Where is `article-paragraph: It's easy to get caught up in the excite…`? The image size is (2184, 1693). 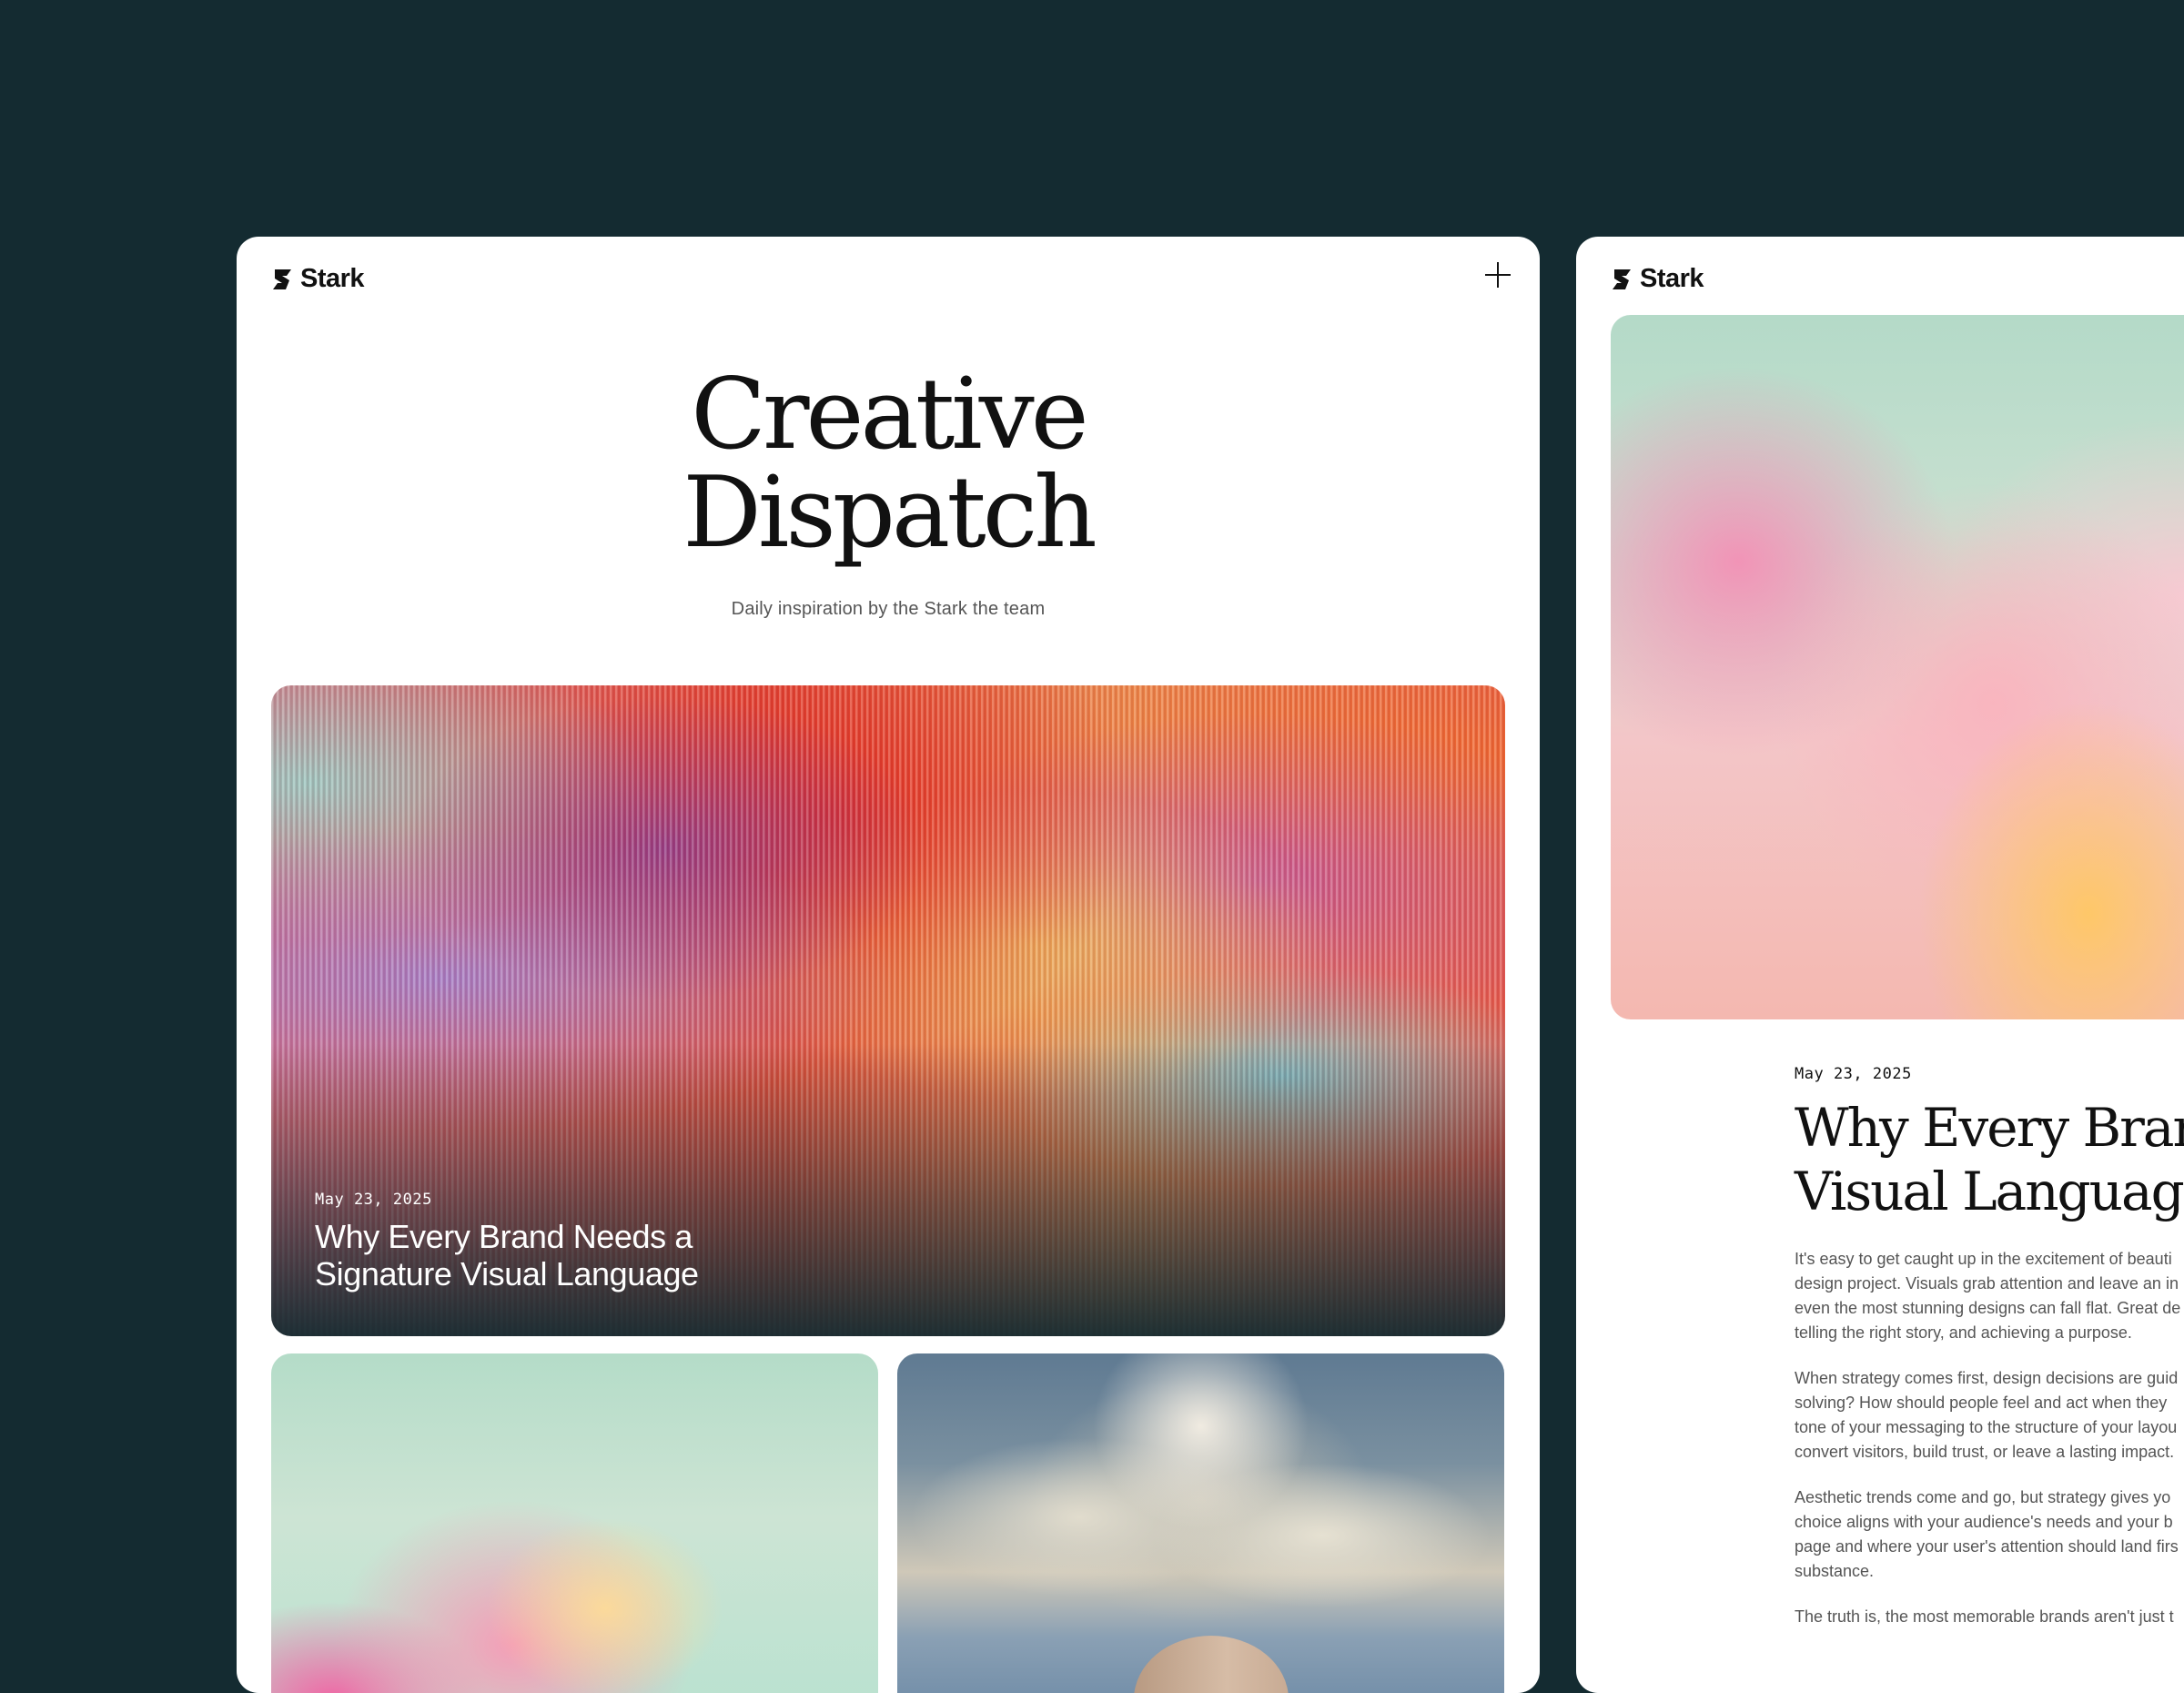 article-paragraph: It's easy to get caught up in the excite… is located at coordinates (1988, 1296).